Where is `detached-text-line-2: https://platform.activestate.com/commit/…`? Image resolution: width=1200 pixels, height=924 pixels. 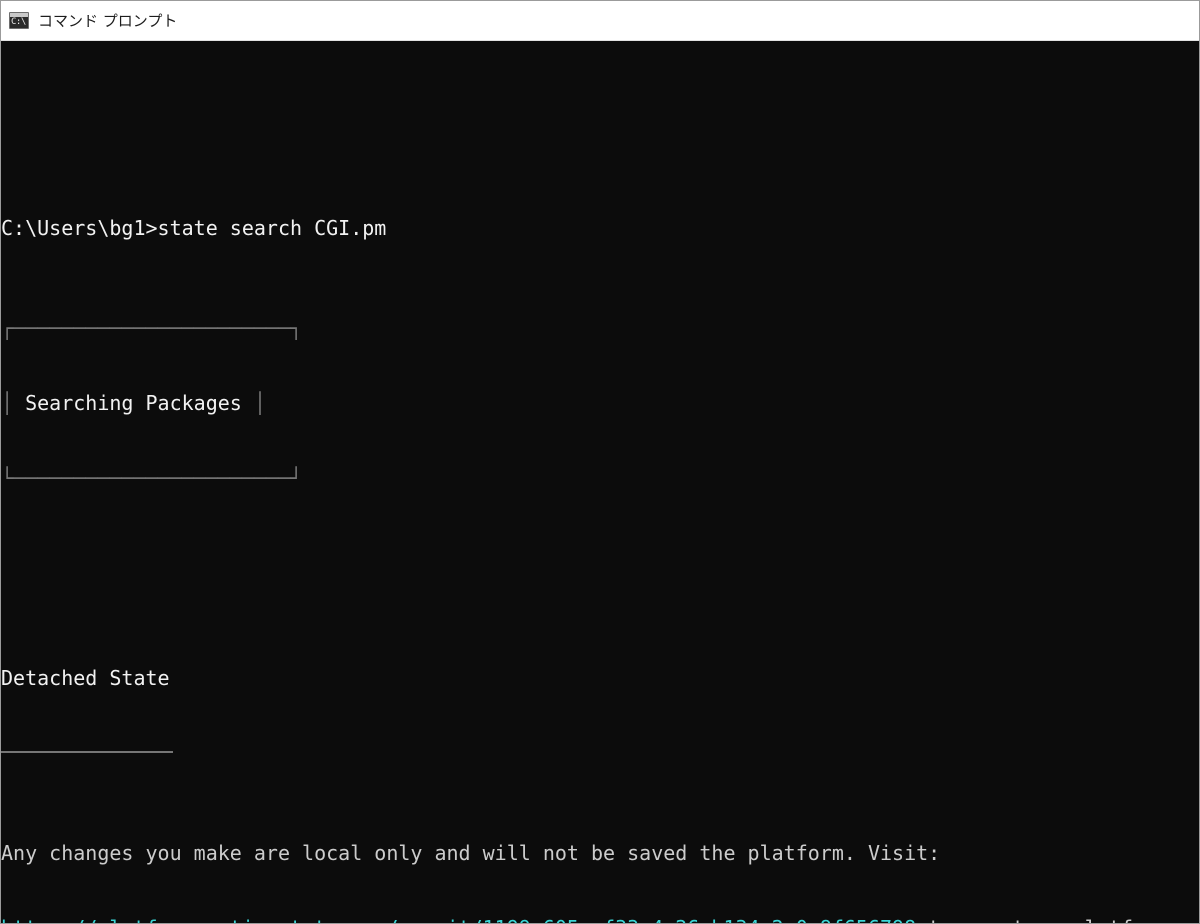
detached-text-line-2: https://platform.activestate.com/commit/… is located at coordinates (600, 919).